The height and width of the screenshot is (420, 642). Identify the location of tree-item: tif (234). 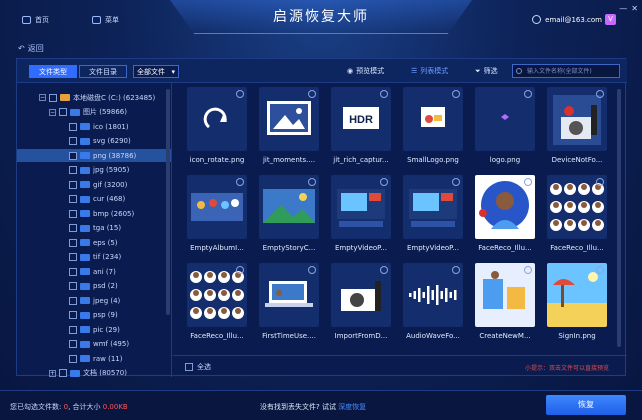
(94, 257).